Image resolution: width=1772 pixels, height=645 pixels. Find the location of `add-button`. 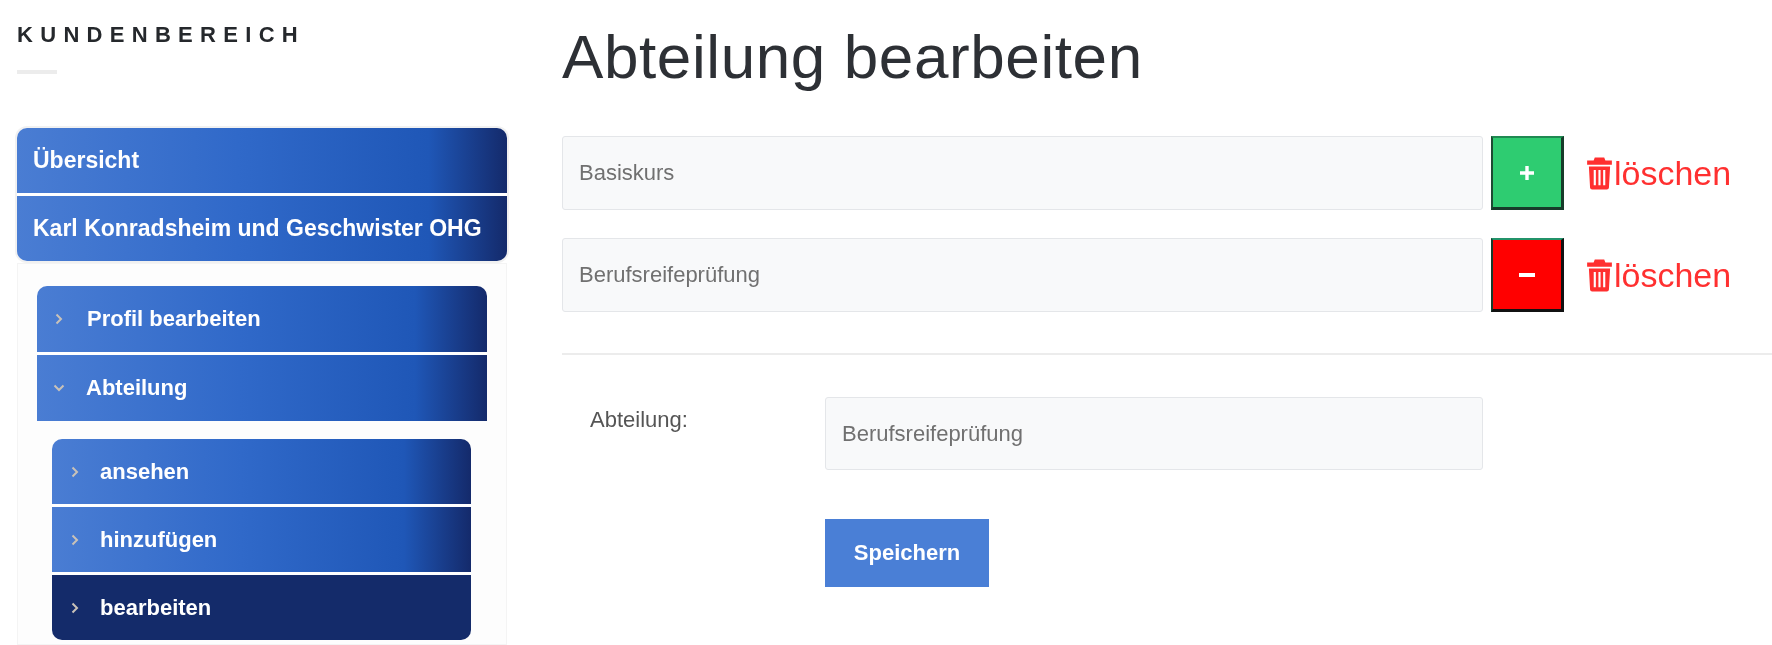

add-button is located at coordinates (1527, 173).